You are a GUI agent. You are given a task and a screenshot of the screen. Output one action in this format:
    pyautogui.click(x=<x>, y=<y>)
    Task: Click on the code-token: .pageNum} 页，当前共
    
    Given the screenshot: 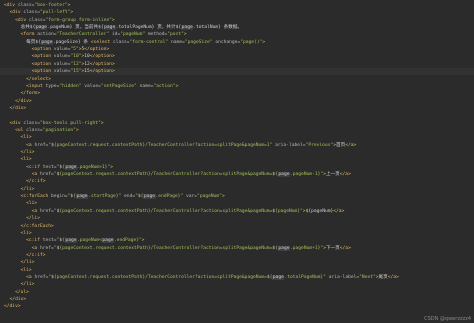 What is the action you would take?
    pyautogui.click(x=73, y=28)
    